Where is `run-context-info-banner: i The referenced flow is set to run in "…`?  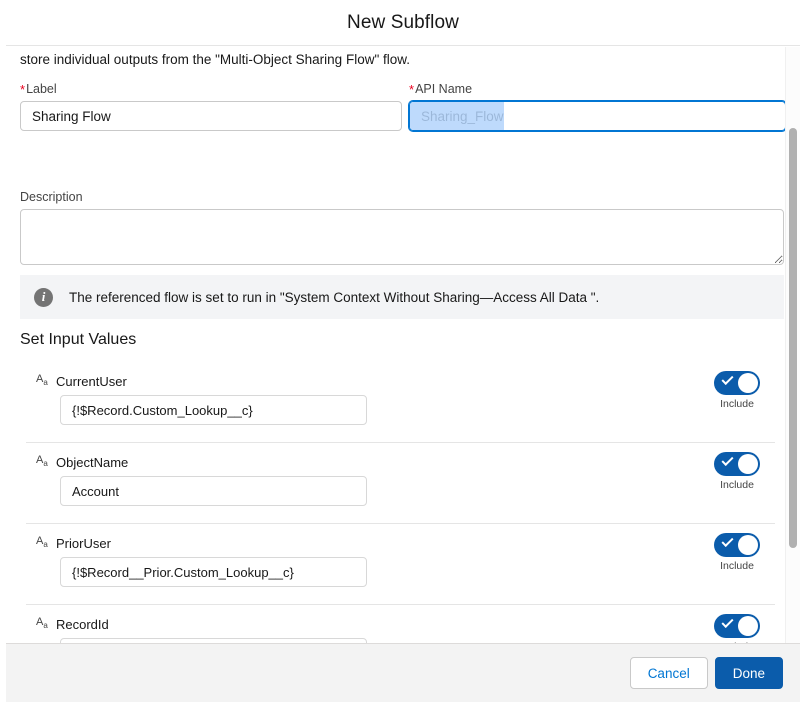
run-context-info-banner: i The referenced flow is set to run in "… is located at coordinates (402, 297).